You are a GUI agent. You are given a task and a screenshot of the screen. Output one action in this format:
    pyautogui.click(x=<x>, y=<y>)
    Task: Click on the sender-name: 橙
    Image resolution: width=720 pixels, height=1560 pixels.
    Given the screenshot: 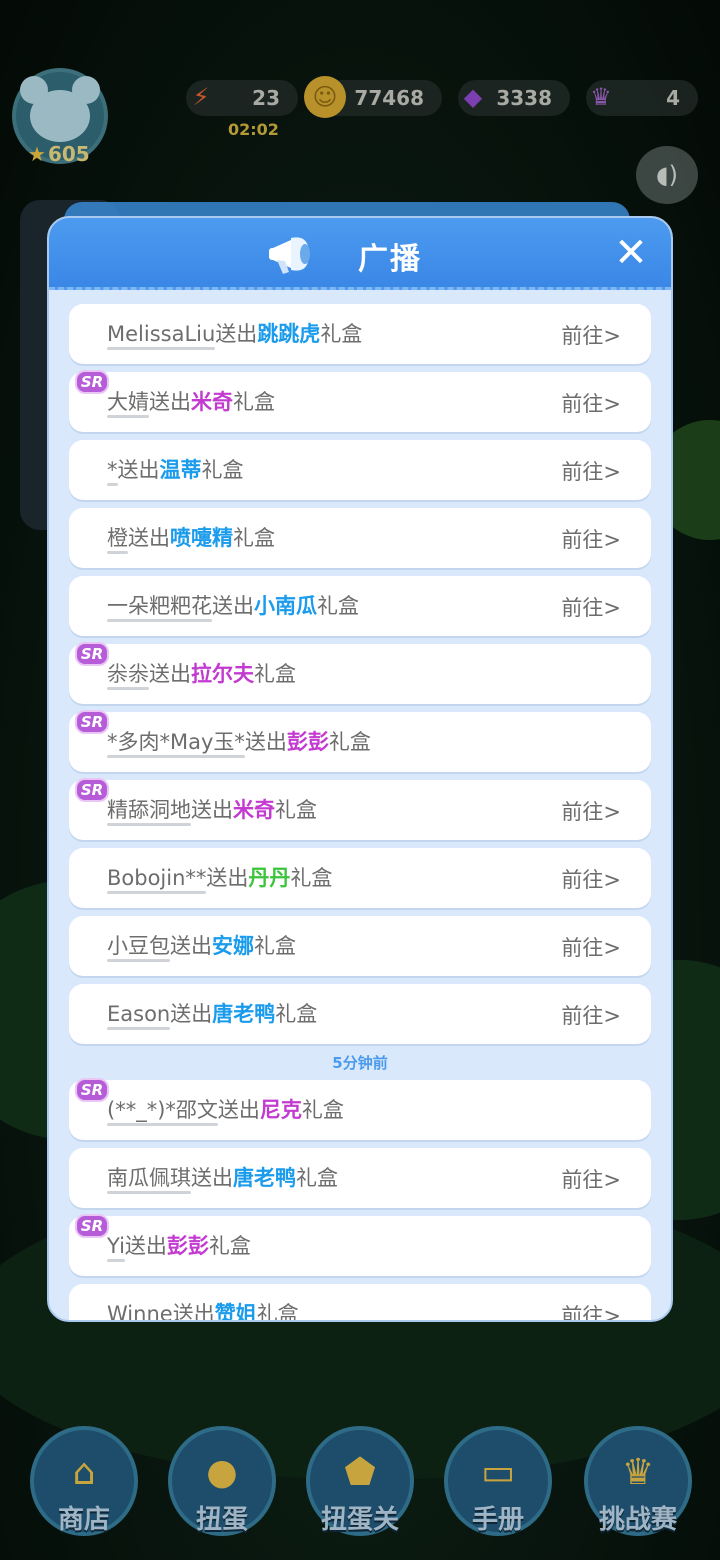 What is the action you would take?
    pyautogui.click(x=117, y=540)
    